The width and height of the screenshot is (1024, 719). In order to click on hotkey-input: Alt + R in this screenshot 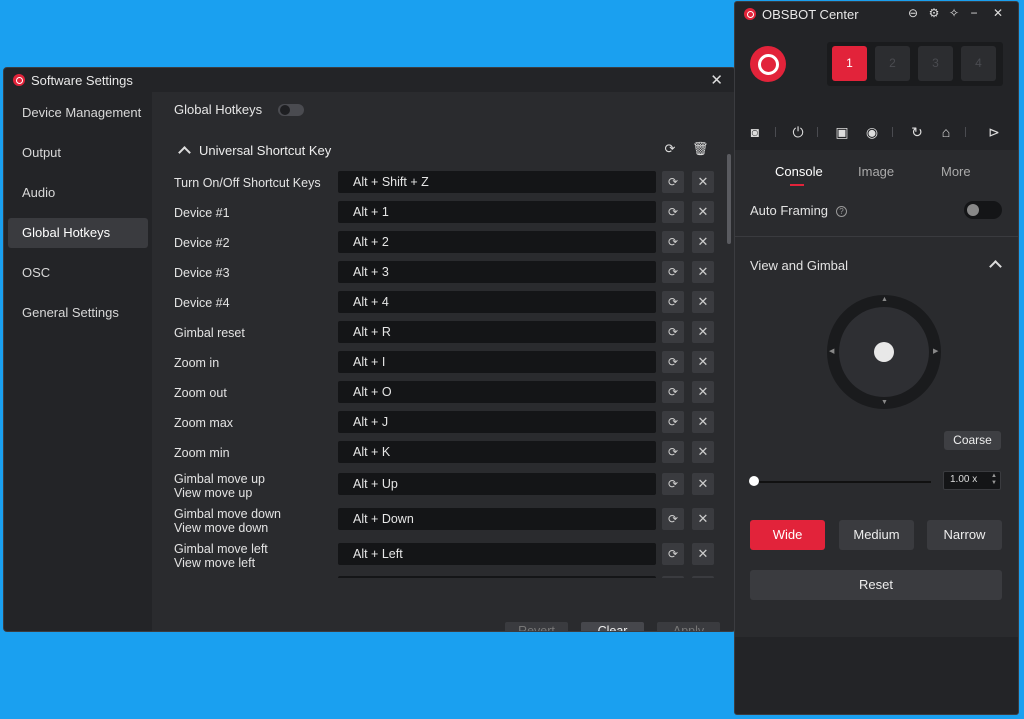, I will do `click(497, 332)`.